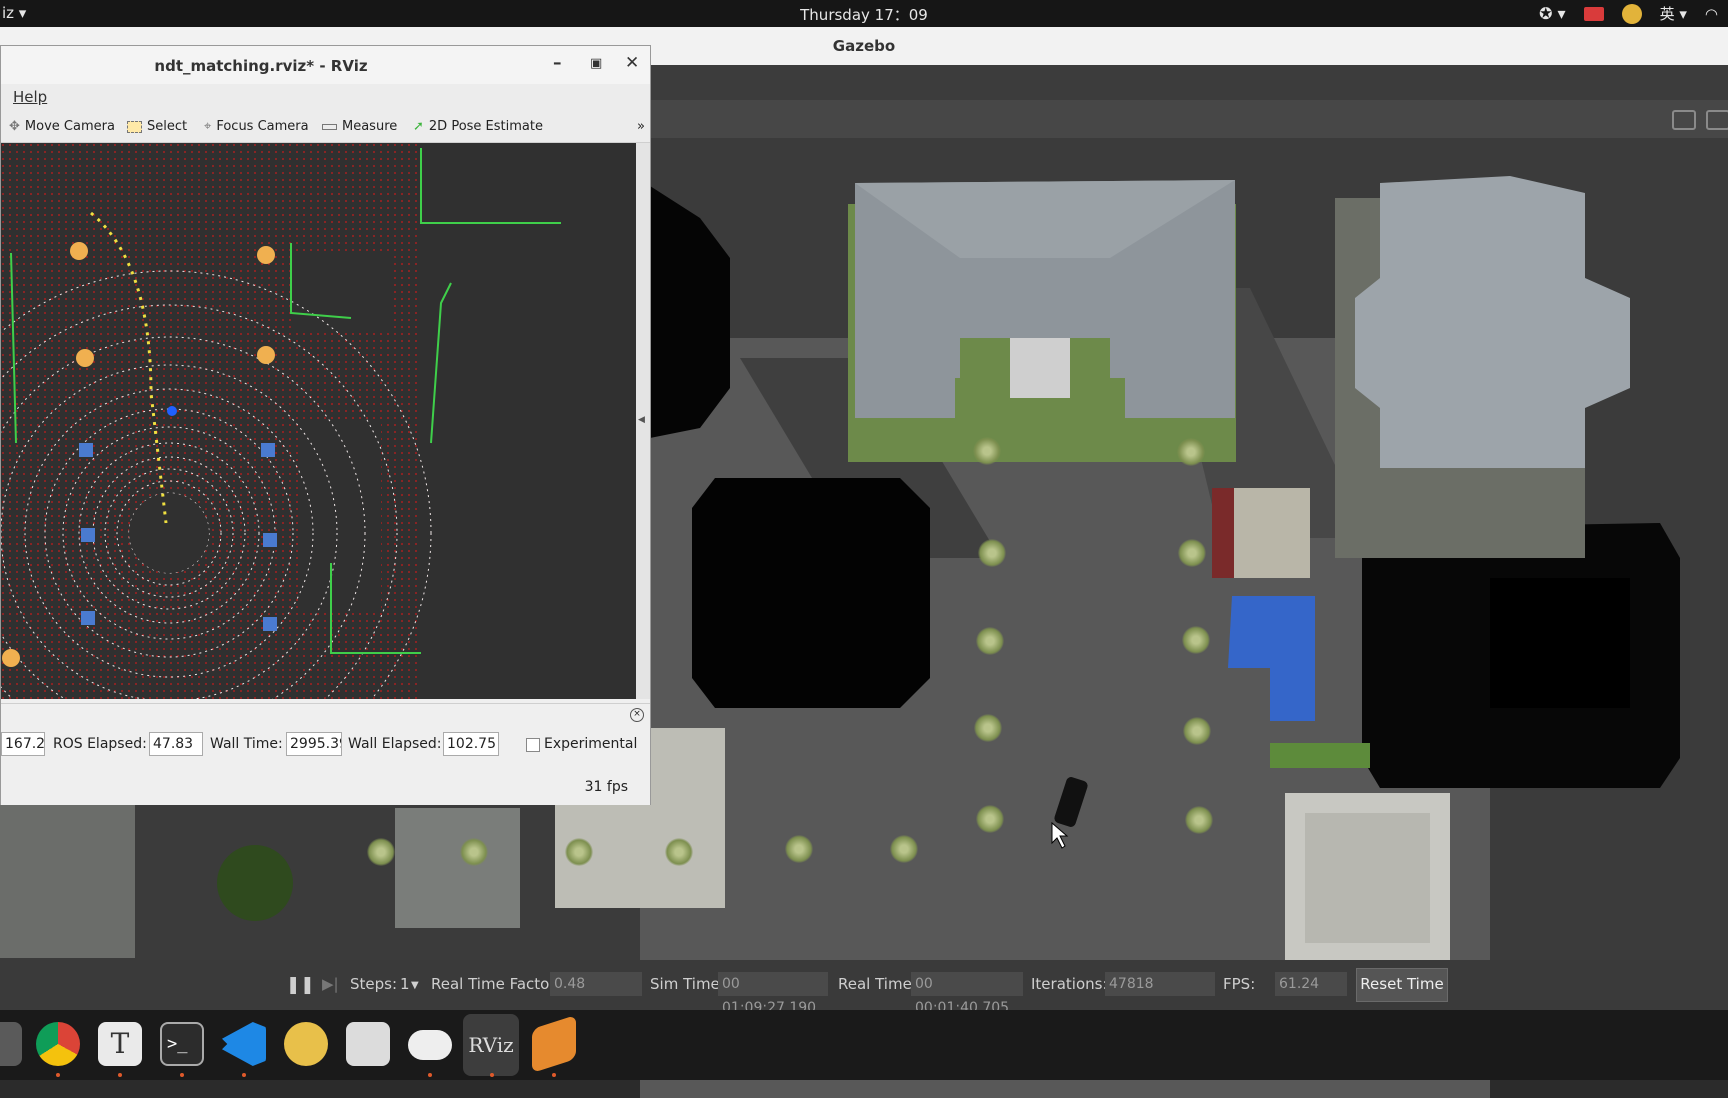  Describe the element at coordinates (405, 984) in the screenshot. I see `steps-spinbox: 1` at that location.